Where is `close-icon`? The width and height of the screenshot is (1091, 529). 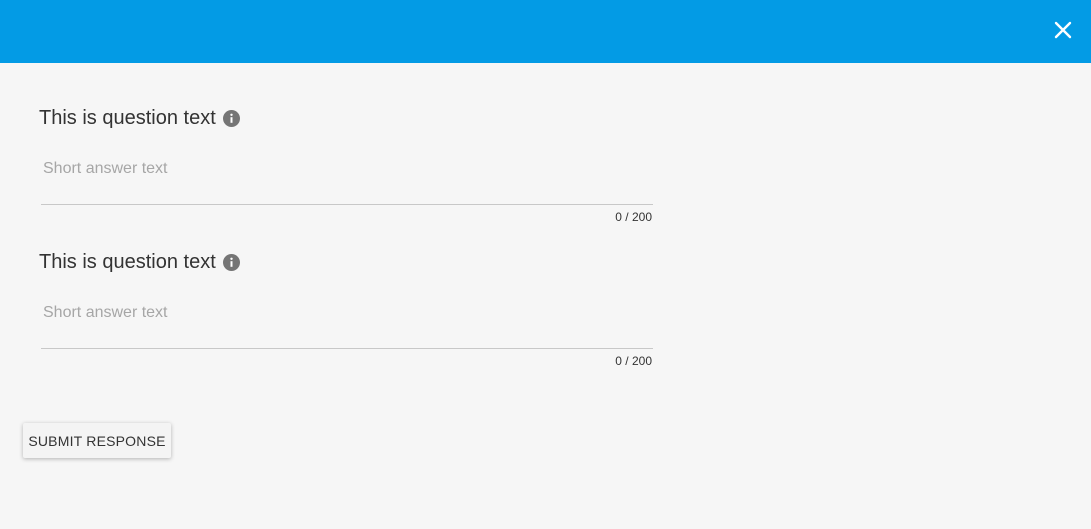
close-icon is located at coordinates (1063, 30).